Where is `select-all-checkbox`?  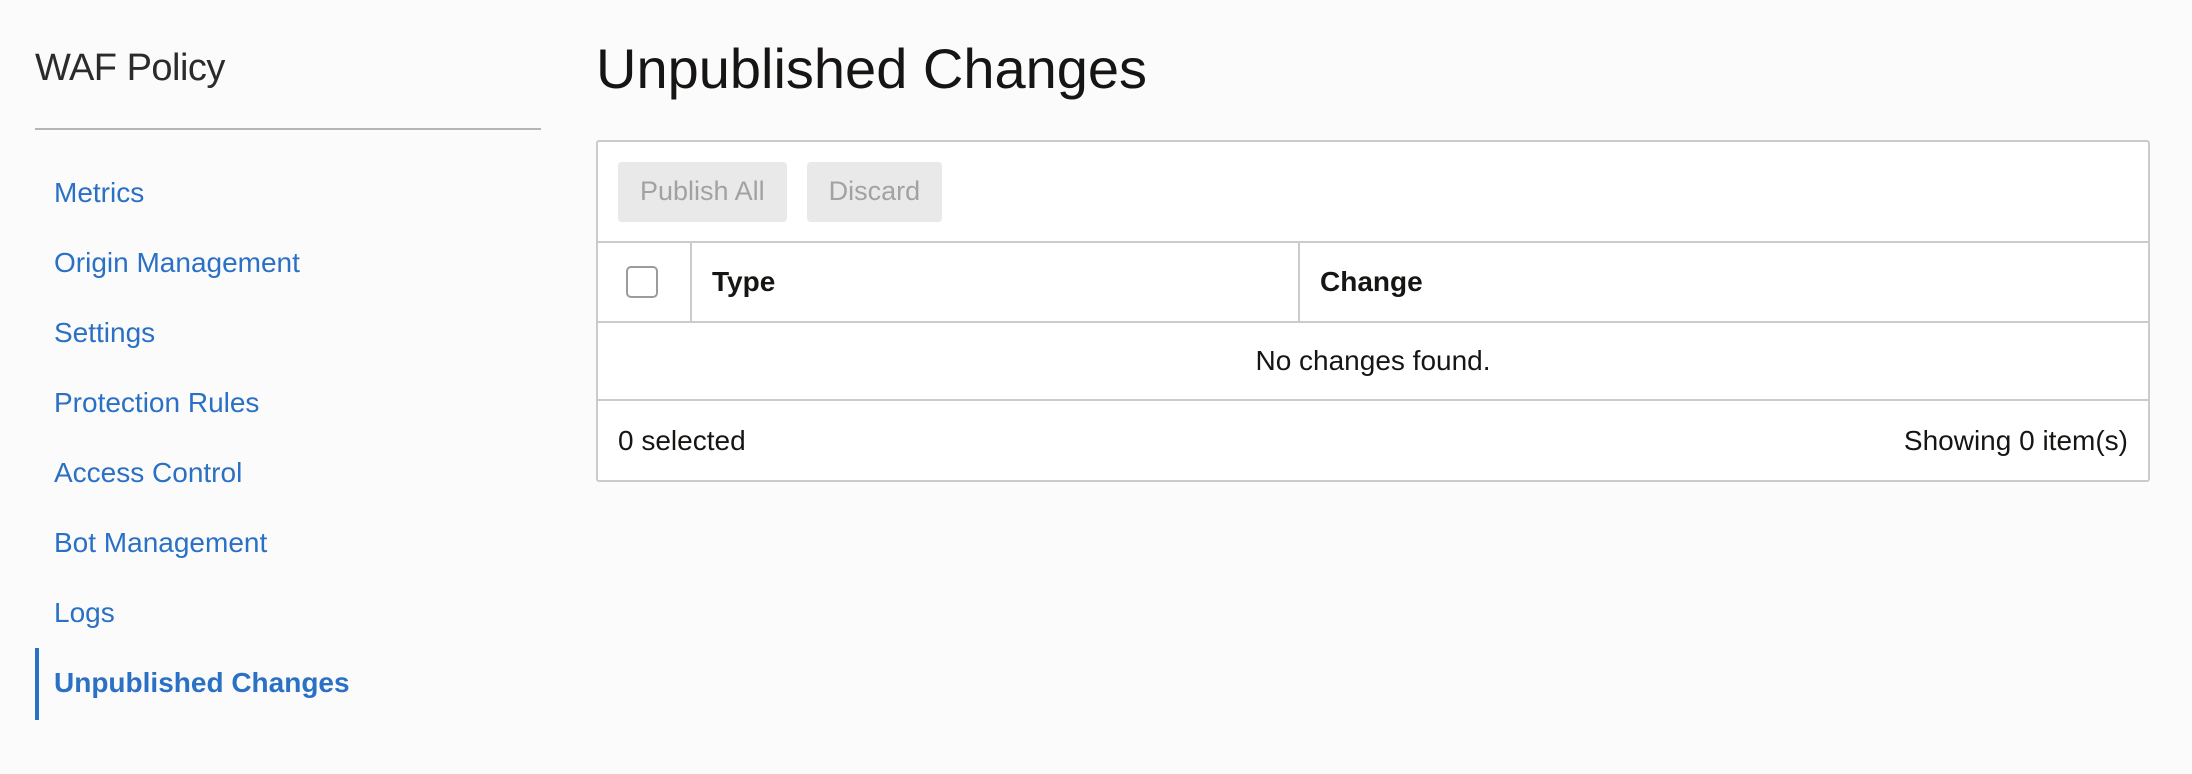 select-all-checkbox is located at coordinates (642, 282).